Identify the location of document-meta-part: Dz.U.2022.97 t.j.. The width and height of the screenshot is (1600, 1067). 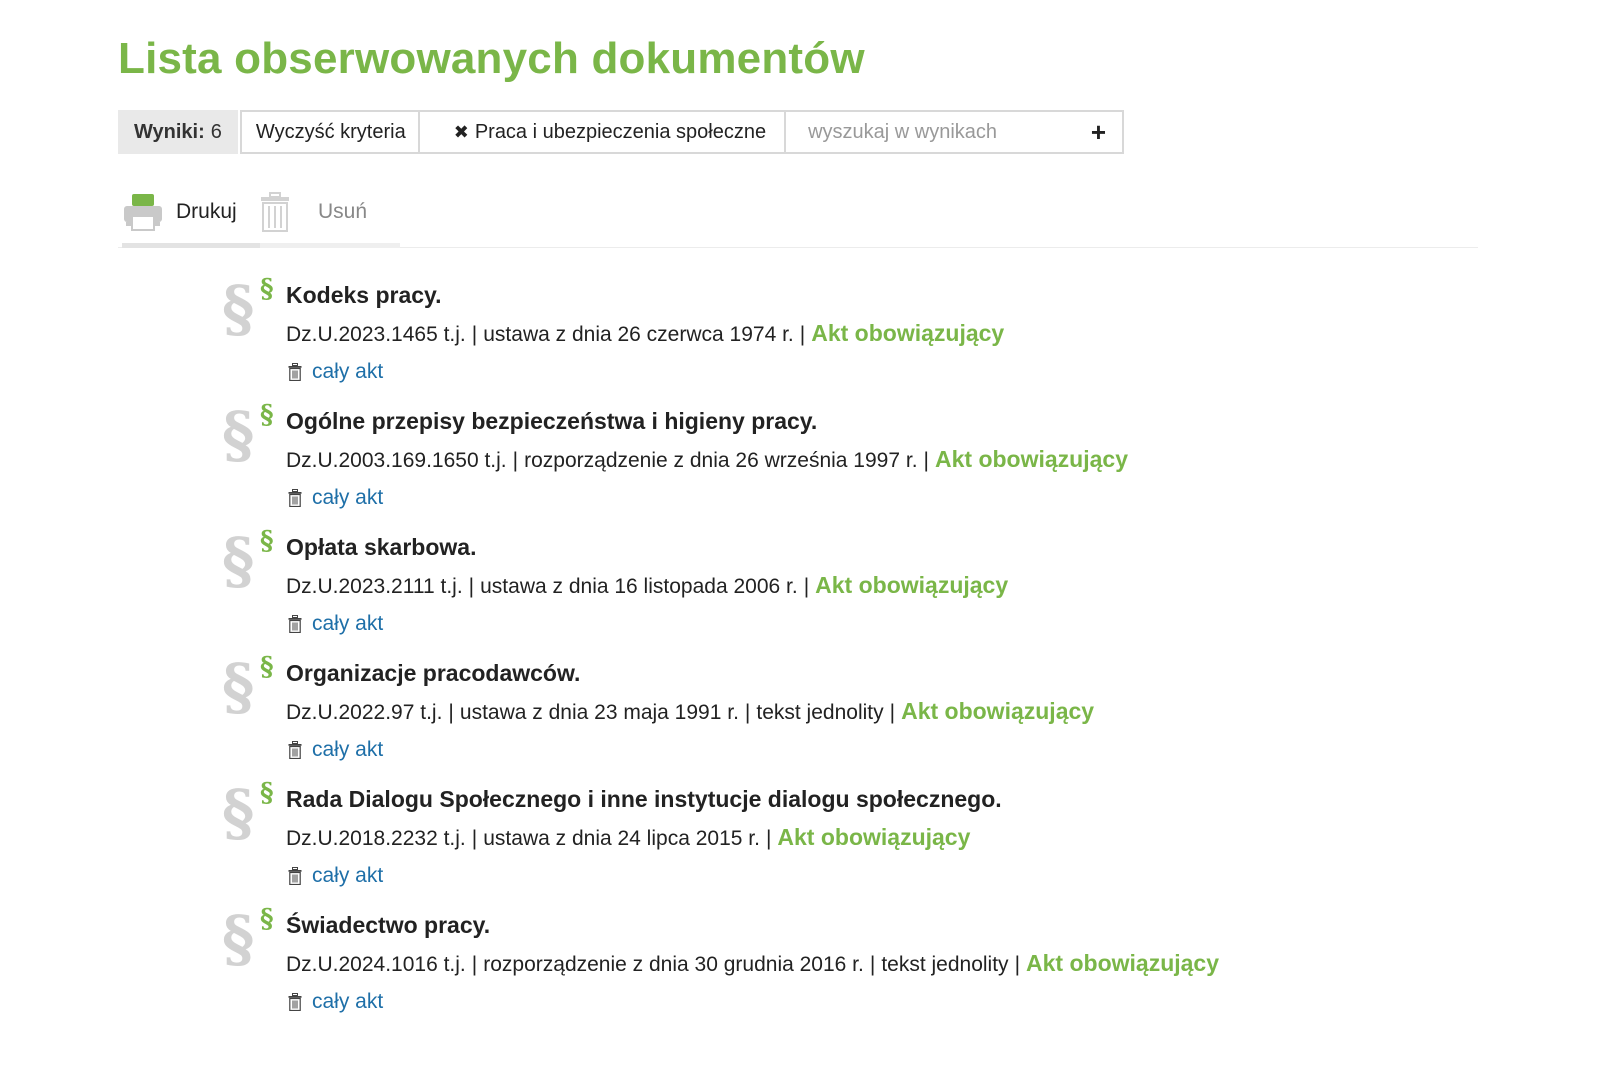
(364, 712).